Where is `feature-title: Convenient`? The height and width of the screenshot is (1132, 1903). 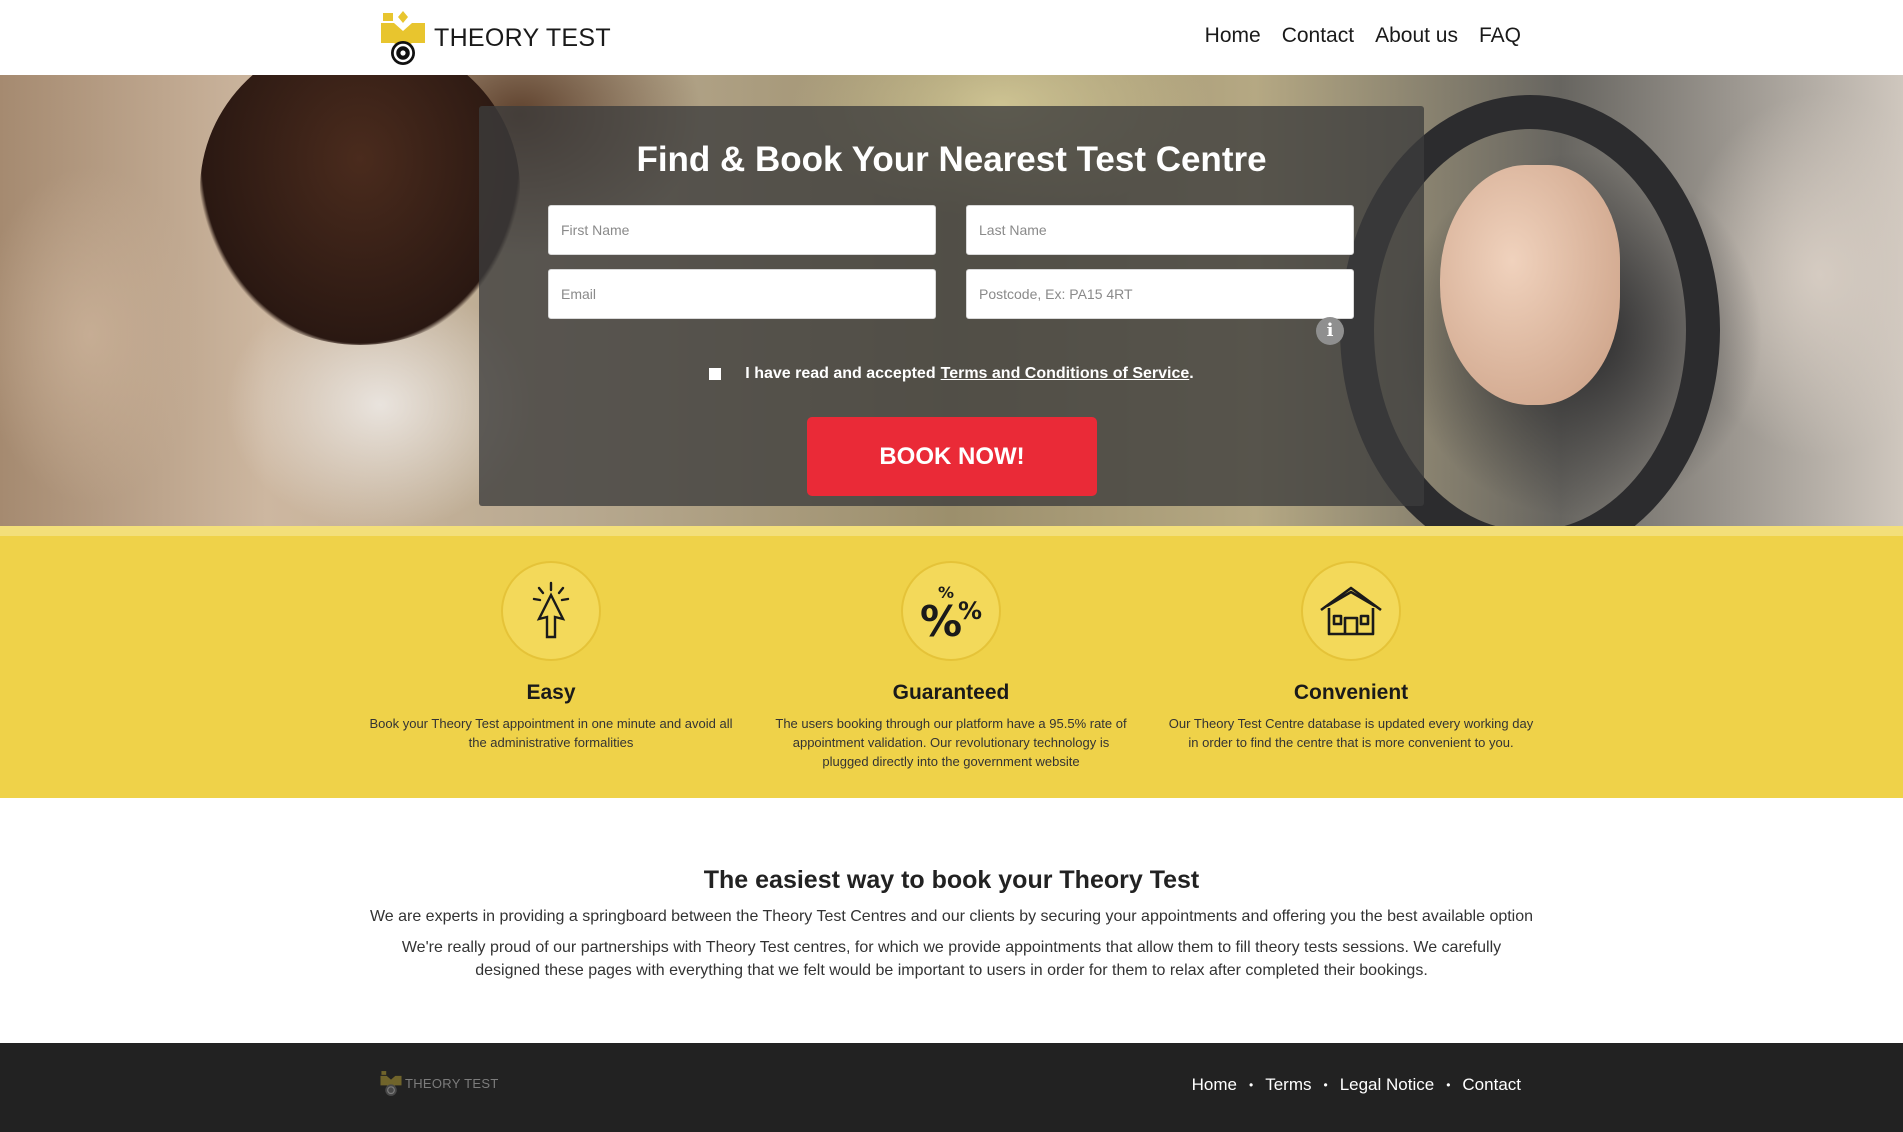
feature-title: Convenient is located at coordinates (1351, 692).